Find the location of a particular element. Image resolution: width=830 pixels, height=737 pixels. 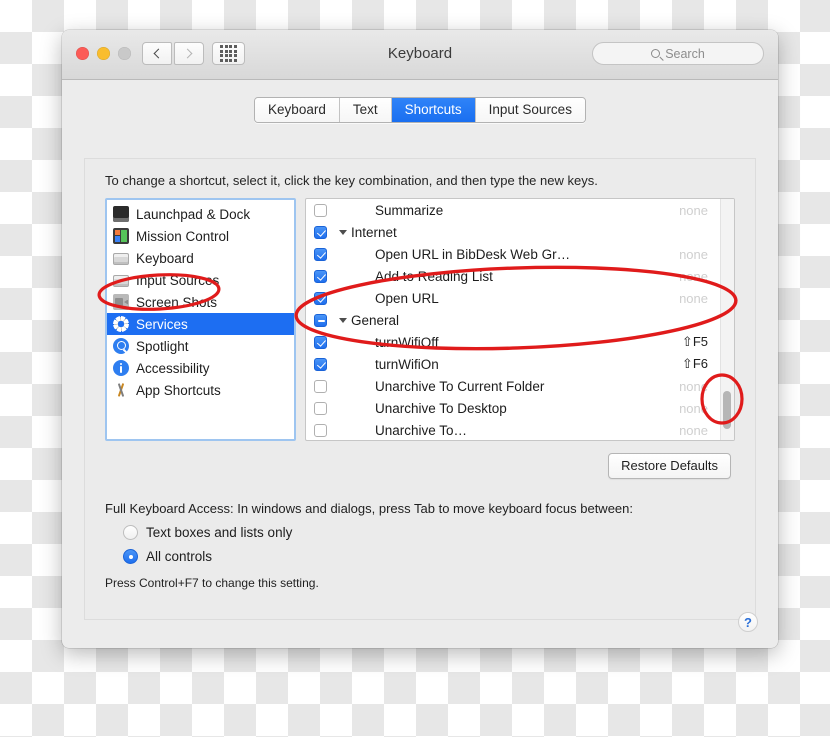

window-titlebar: Keyboard Search is located at coordinates (420, 55).